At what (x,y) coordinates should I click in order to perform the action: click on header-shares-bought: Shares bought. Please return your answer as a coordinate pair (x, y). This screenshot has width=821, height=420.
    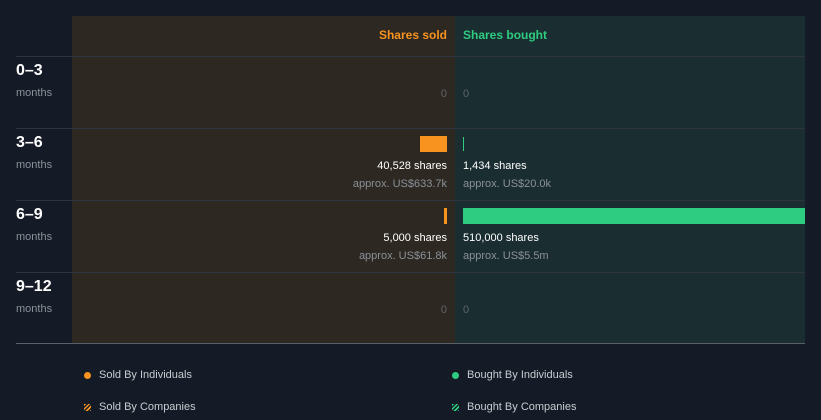
    Looking at the image, I should click on (505, 35).